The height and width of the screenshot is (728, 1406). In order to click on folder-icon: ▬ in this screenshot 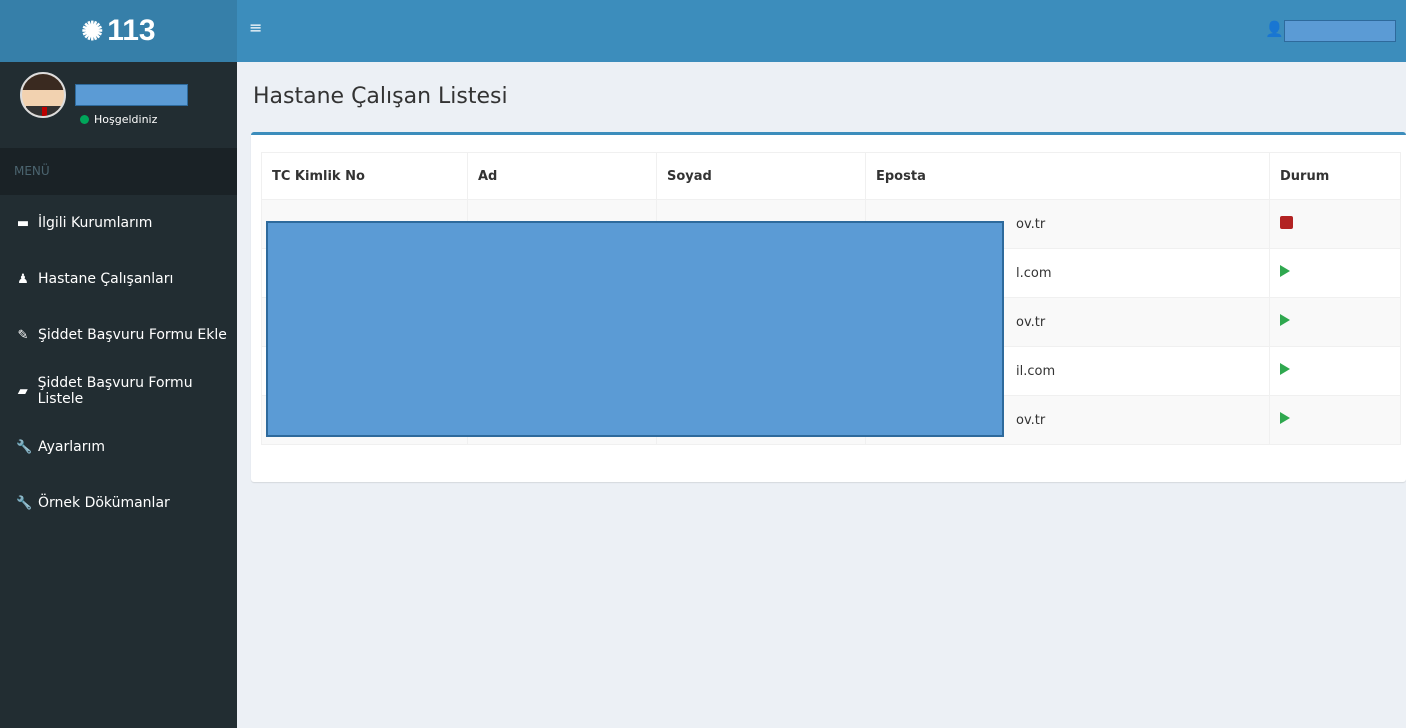, I will do `click(23, 223)`.